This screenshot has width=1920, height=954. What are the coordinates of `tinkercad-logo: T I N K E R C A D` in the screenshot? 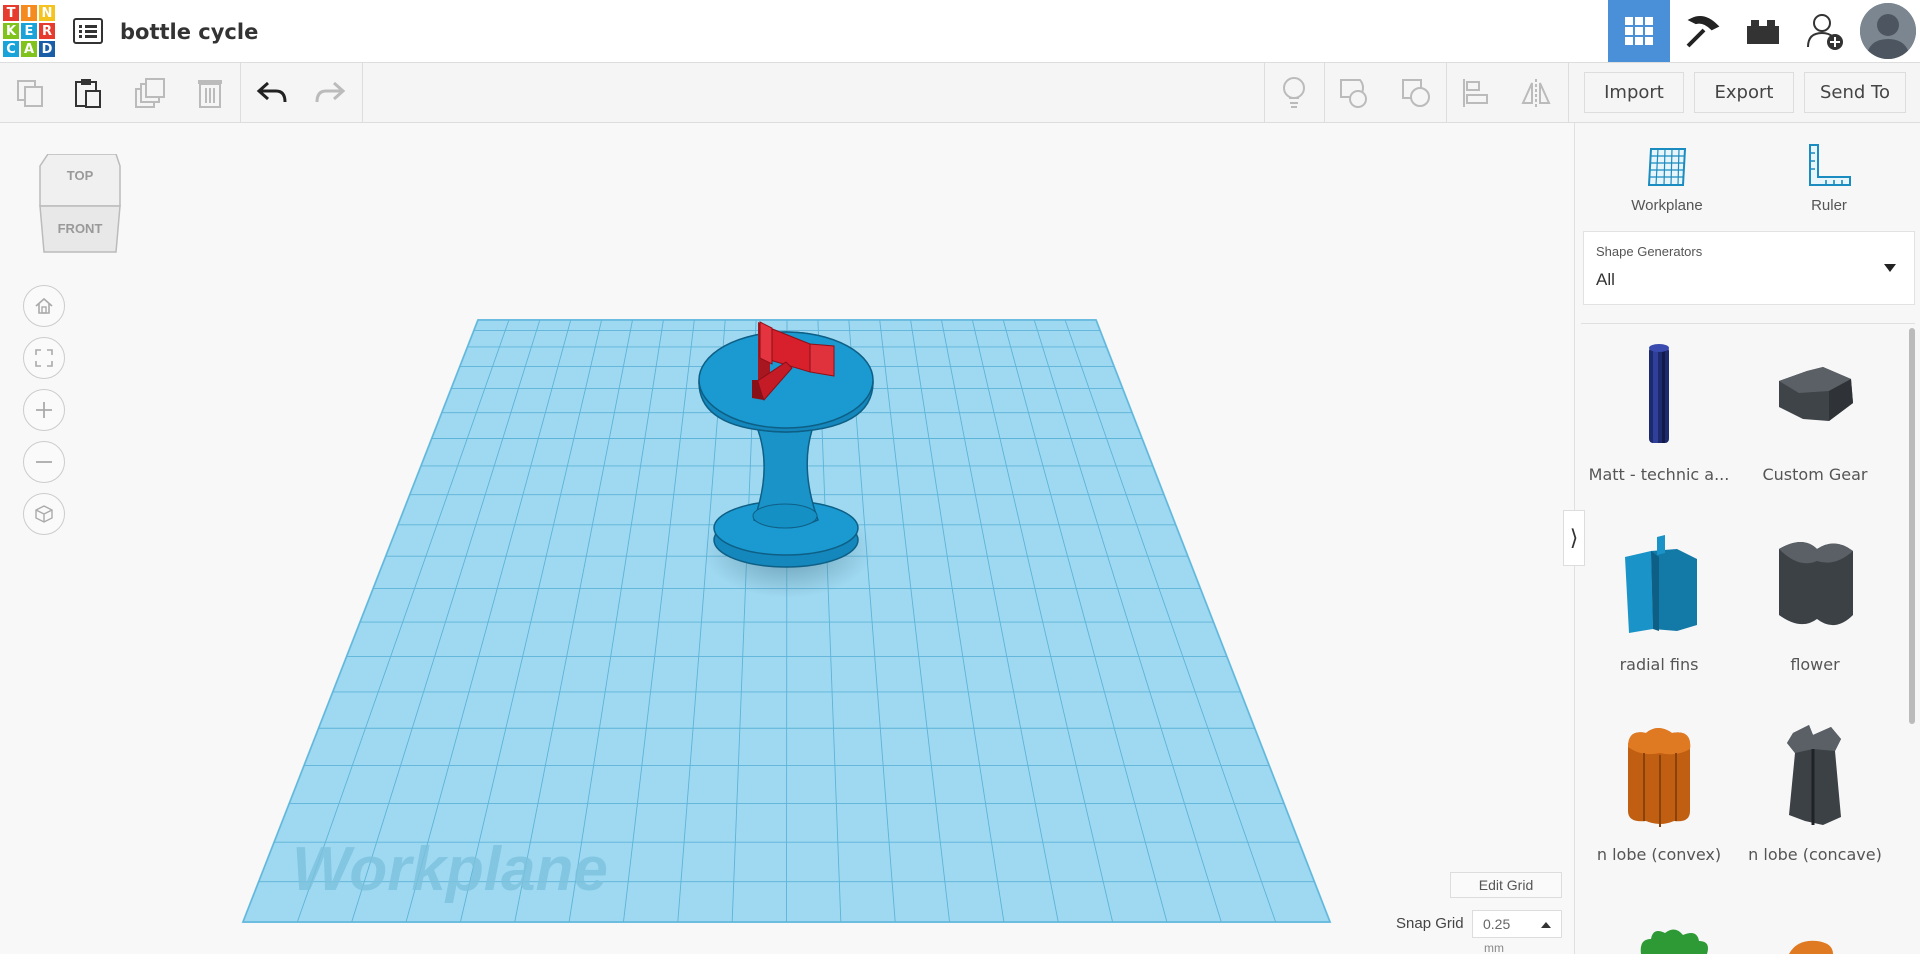 It's located at (29, 31).